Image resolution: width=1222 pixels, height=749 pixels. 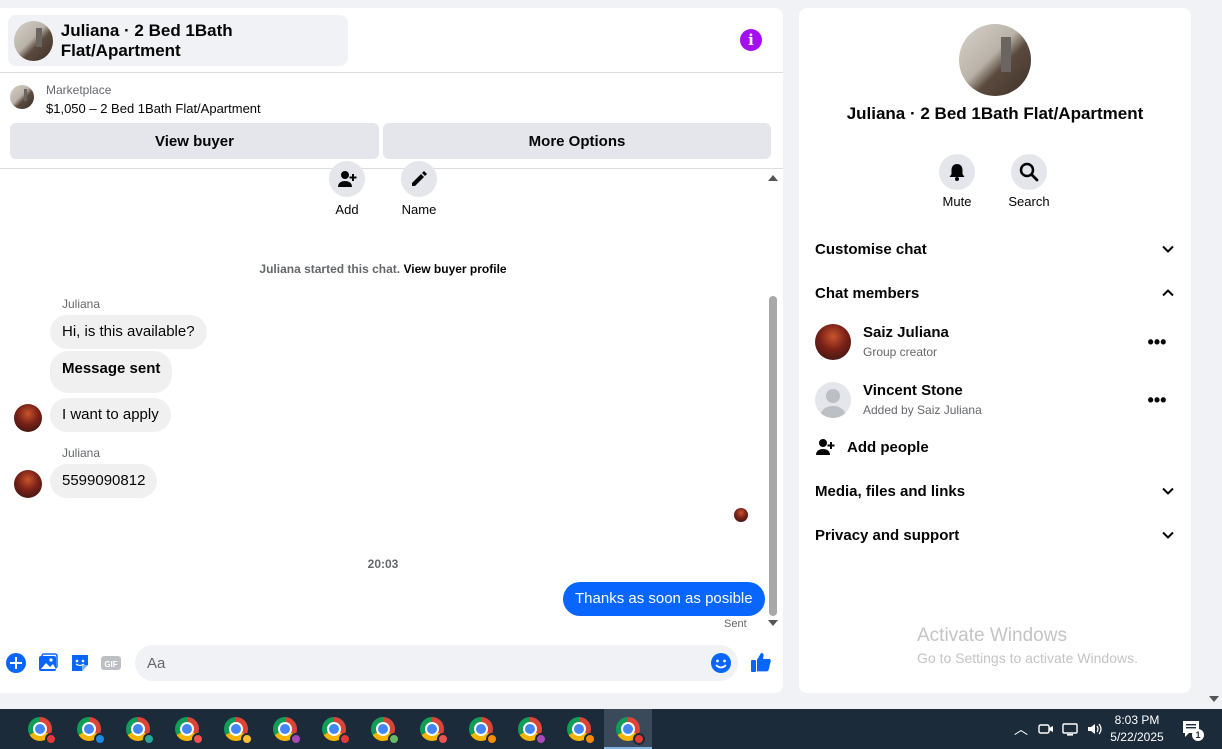 What do you see at coordinates (995, 535) in the screenshot?
I see `privacy-support-section: Privacy and support` at bounding box center [995, 535].